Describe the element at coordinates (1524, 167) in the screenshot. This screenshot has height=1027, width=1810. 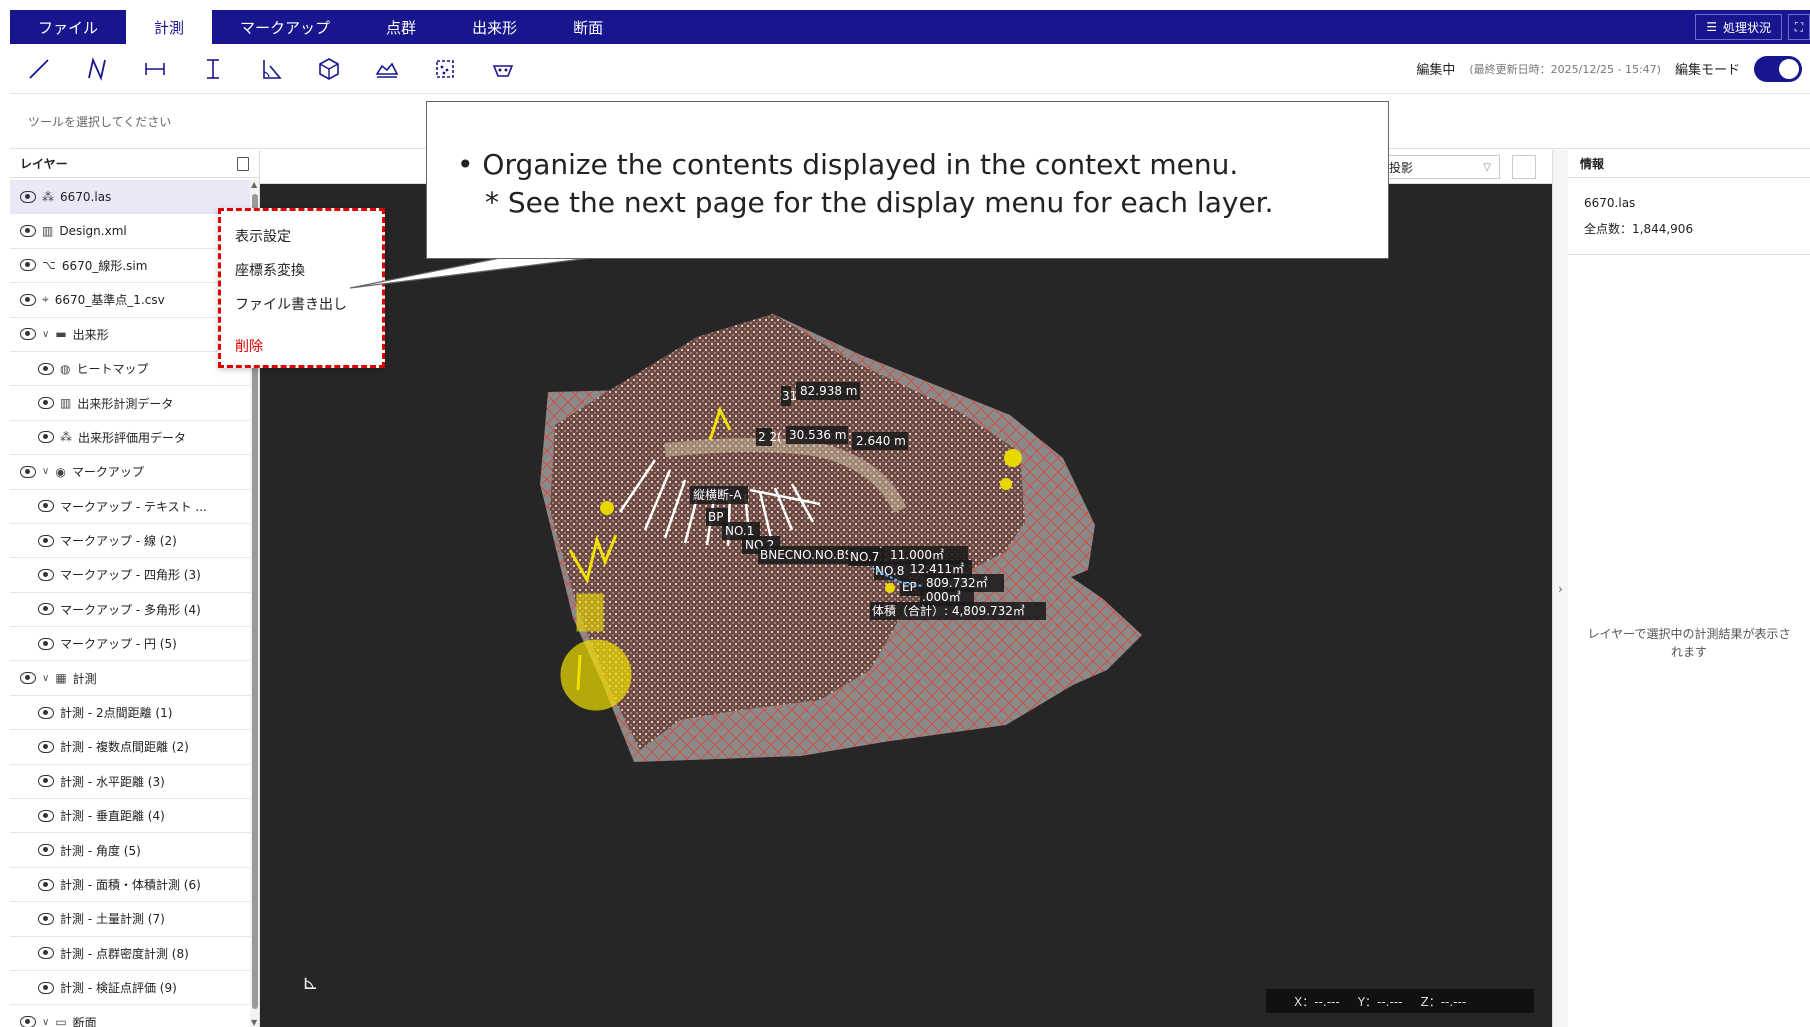
I see `screenshot-icon` at that location.